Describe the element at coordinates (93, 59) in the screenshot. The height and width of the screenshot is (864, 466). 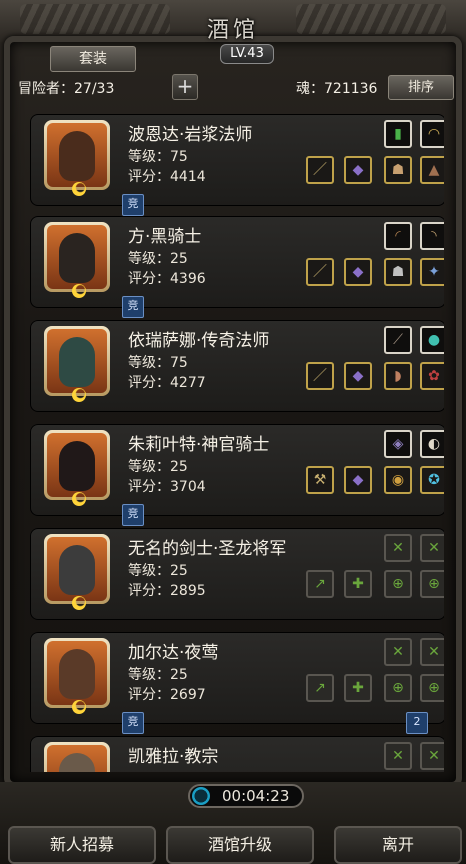
I see `tab-set: 套装` at that location.